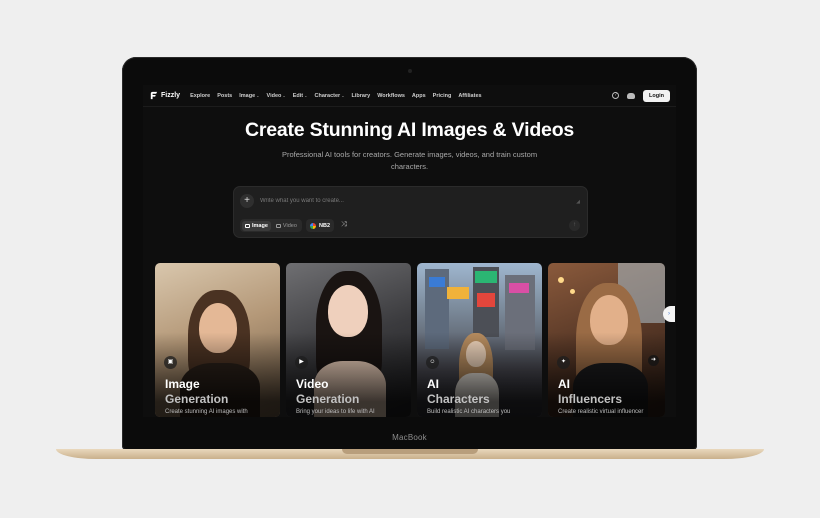 The width and height of the screenshot is (820, 518). I want to click on laptop-hinge-notch, so click(410, 451).